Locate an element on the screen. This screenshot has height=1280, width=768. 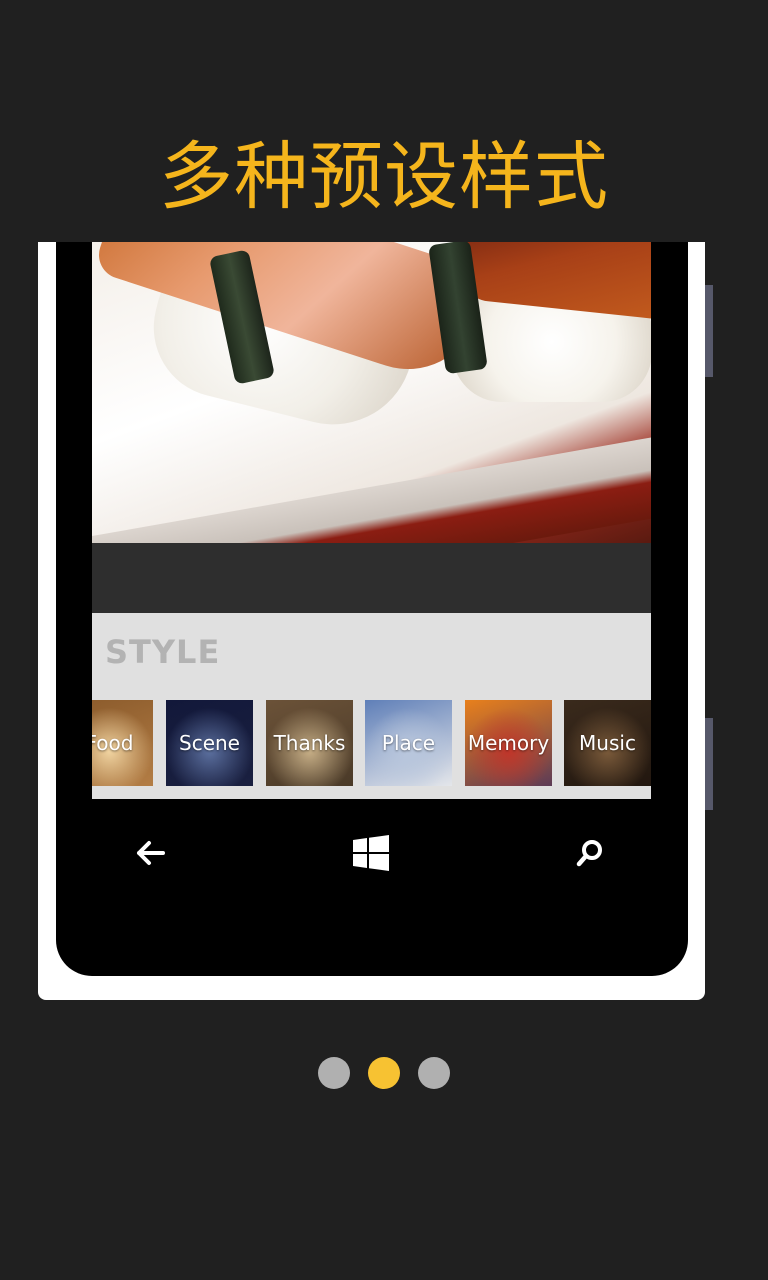
style-tile-label: Place is located at coordinates (408, 743).